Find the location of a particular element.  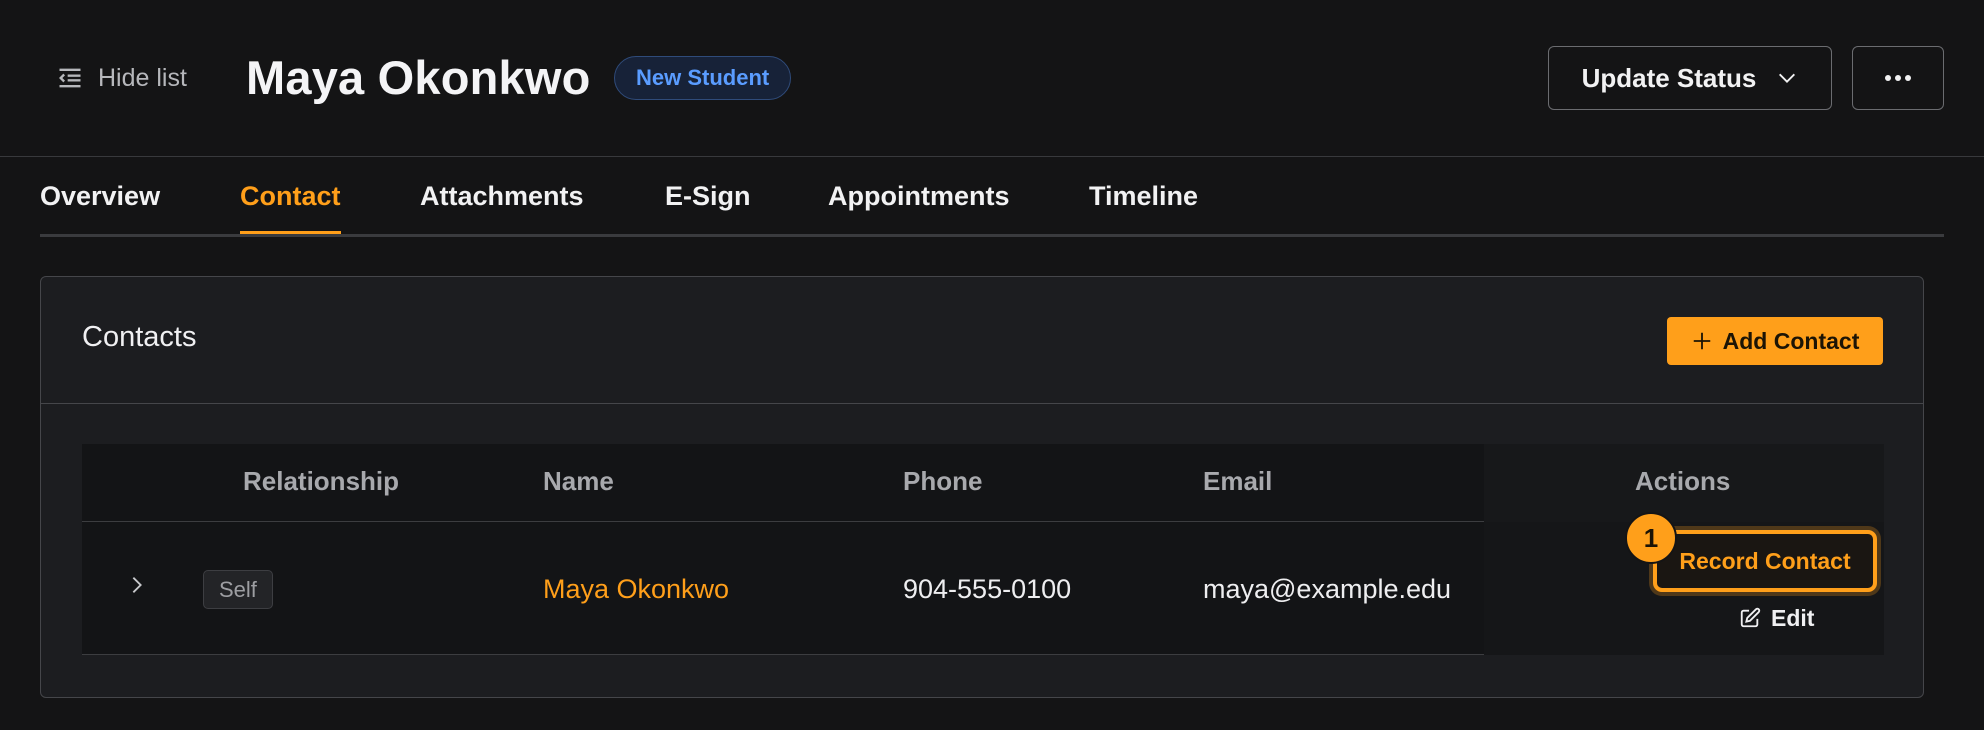

column-header-email: Email is located at coordinates (1238, 481).